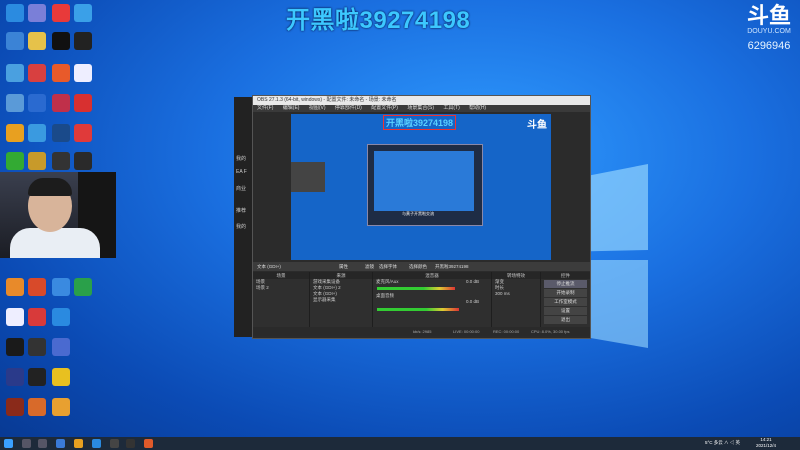 This screenshot has width=800, height=450. I want to click on exit-button: 退出, so click(565, 320).